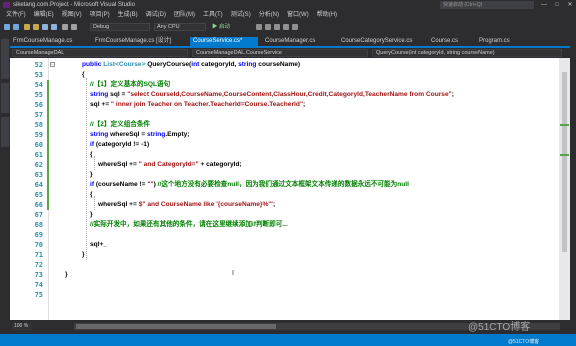  Describe the element at coordinates (557, 5) in the screenshot. I see `maximize-button: □` at that location.